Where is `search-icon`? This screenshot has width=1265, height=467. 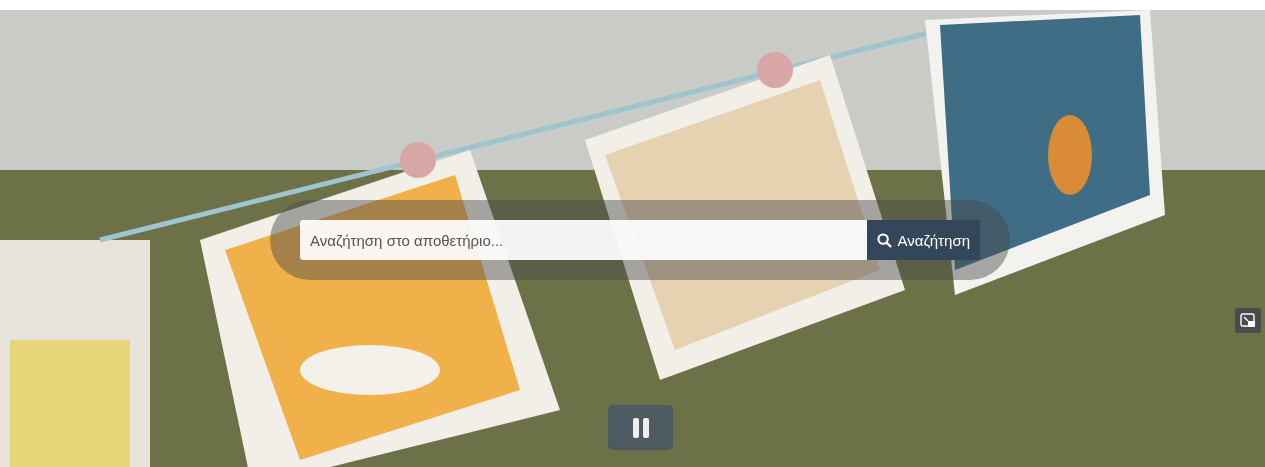 search-icon is located at coordinates (884, 240).